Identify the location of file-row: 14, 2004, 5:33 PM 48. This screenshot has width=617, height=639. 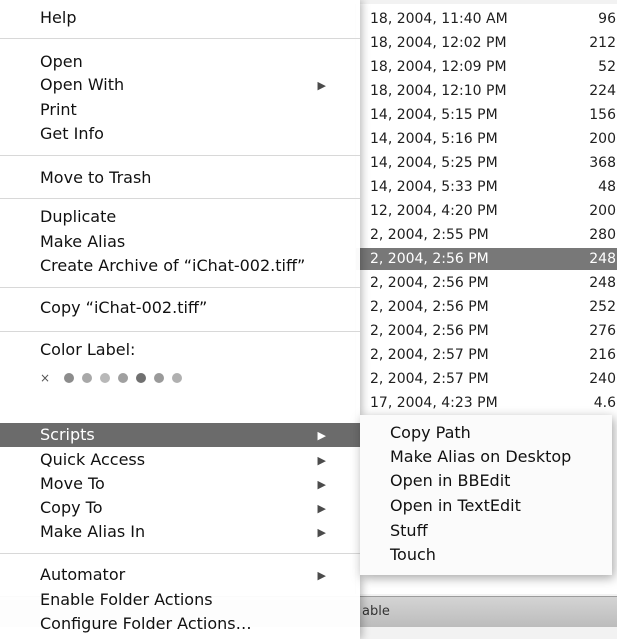
(486, 187).